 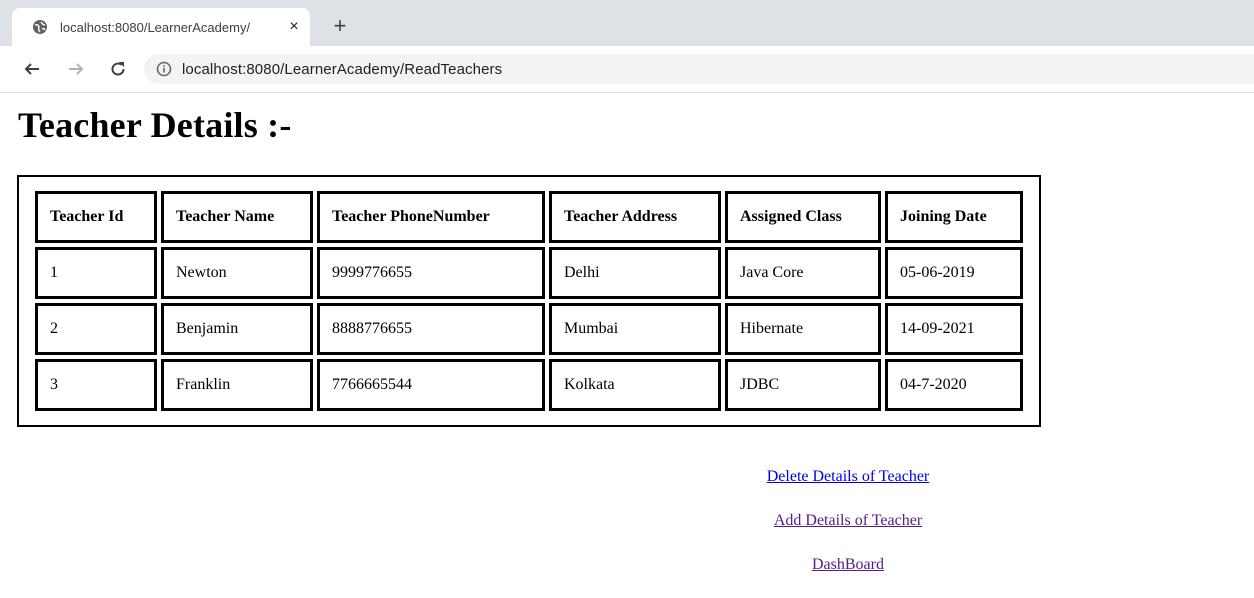 What do you see at coordinates (848, 521) in the screenshot?
I see `add-teacher-link: Add Details of Teacher` at bounding box center [848, 521].